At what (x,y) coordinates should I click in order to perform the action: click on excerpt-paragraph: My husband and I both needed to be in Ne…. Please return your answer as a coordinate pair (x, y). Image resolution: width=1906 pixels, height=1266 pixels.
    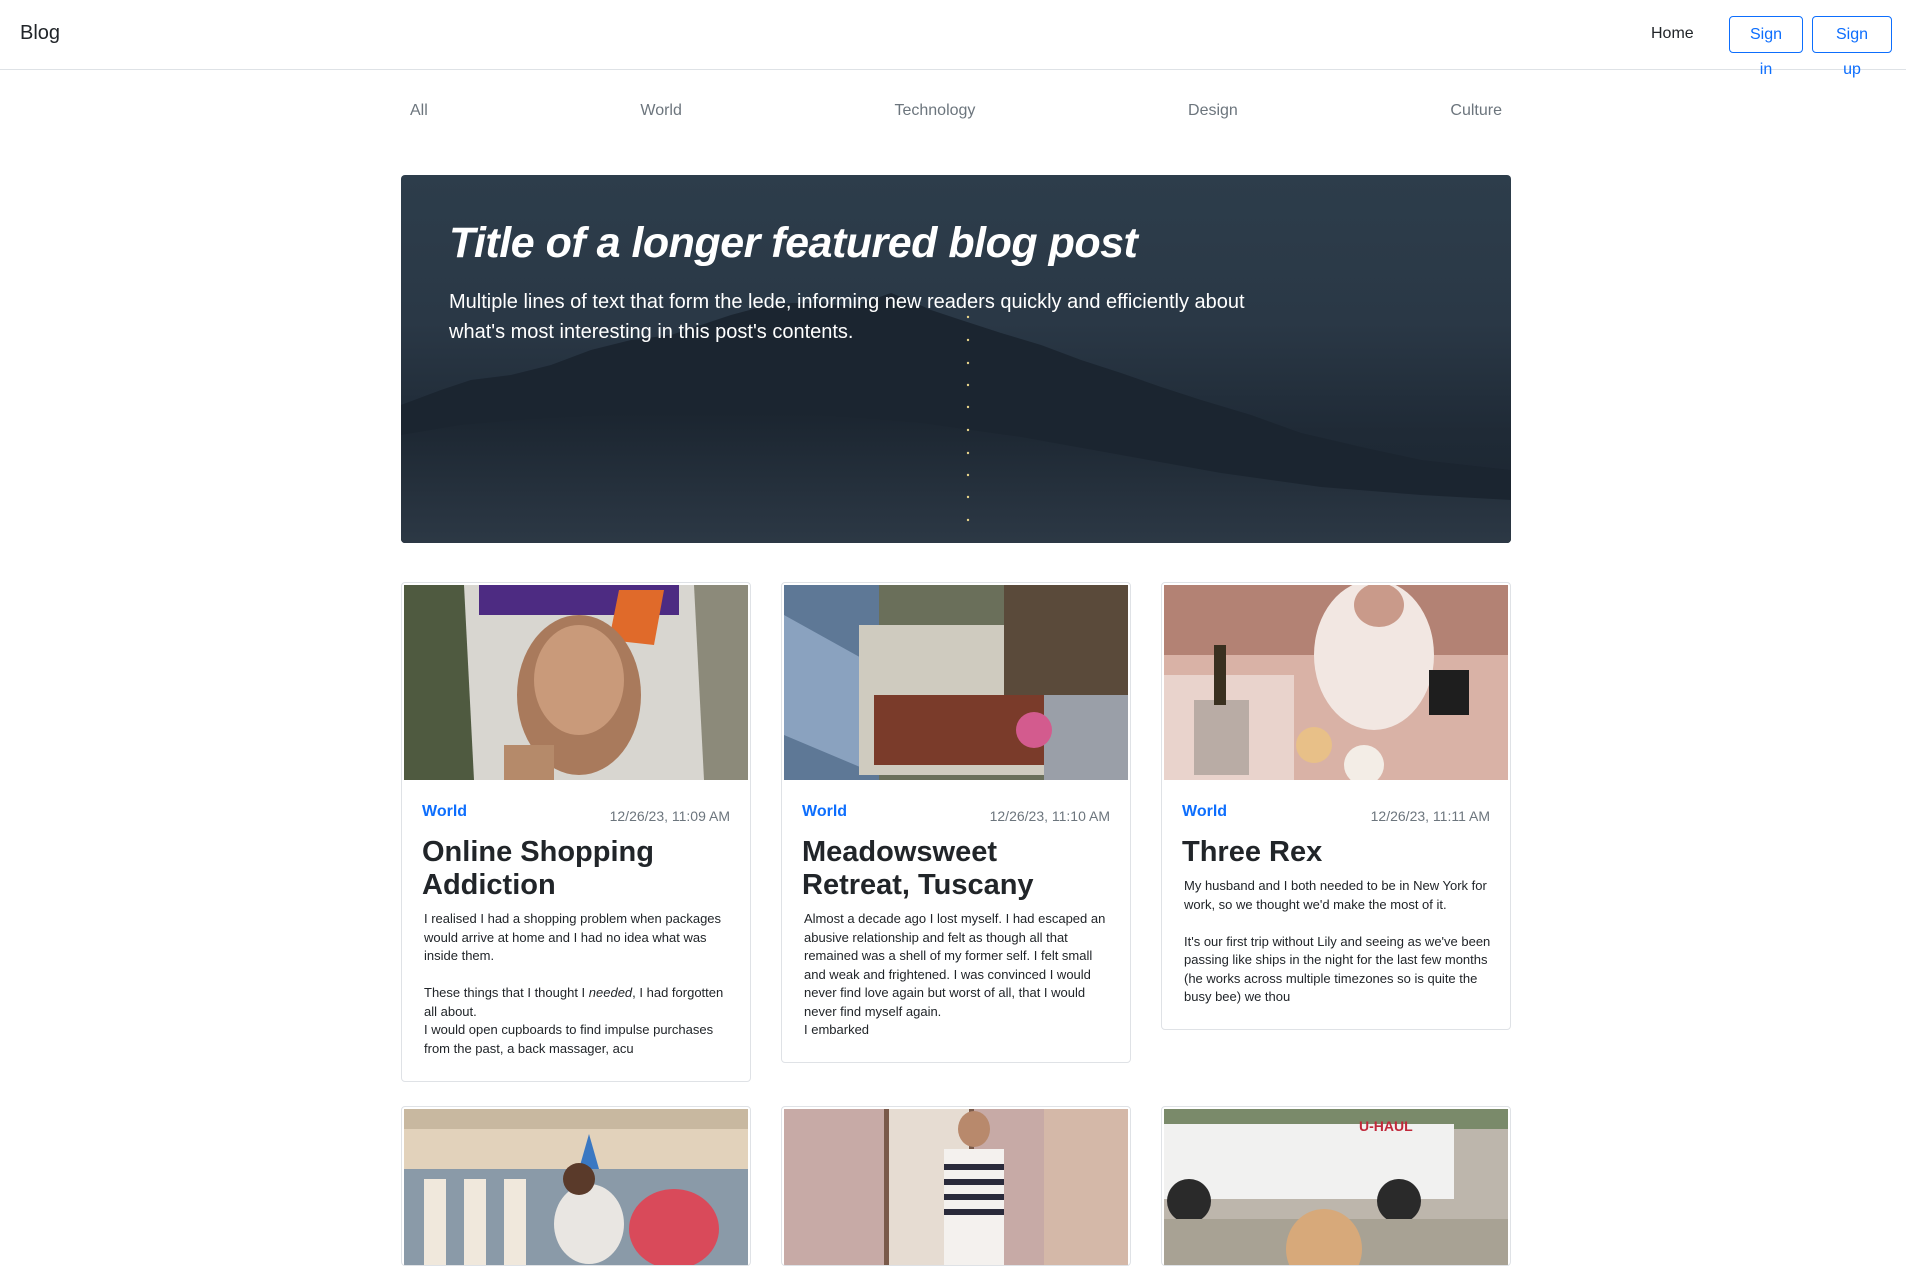
    Looking at the image, I should click on (1335, 895).